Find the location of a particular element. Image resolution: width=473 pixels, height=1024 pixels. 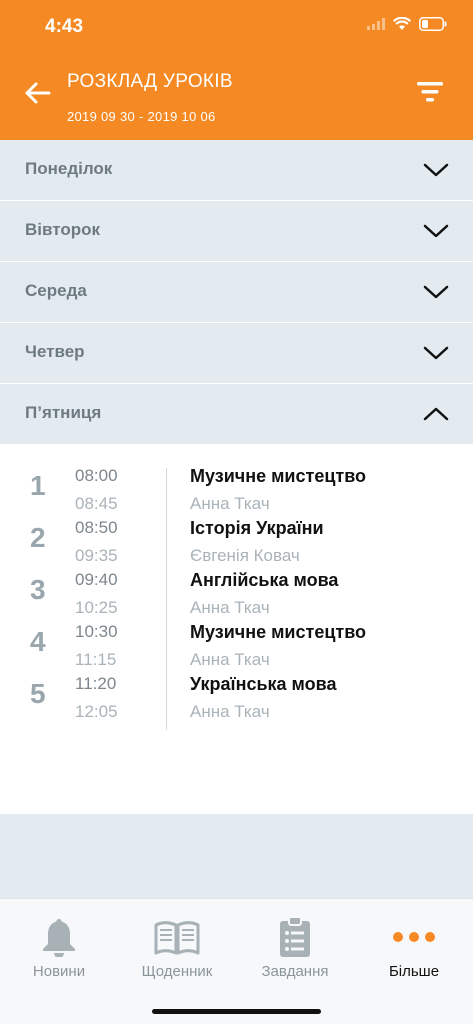

tab-label: Новини is located at coordinates (59, 971).